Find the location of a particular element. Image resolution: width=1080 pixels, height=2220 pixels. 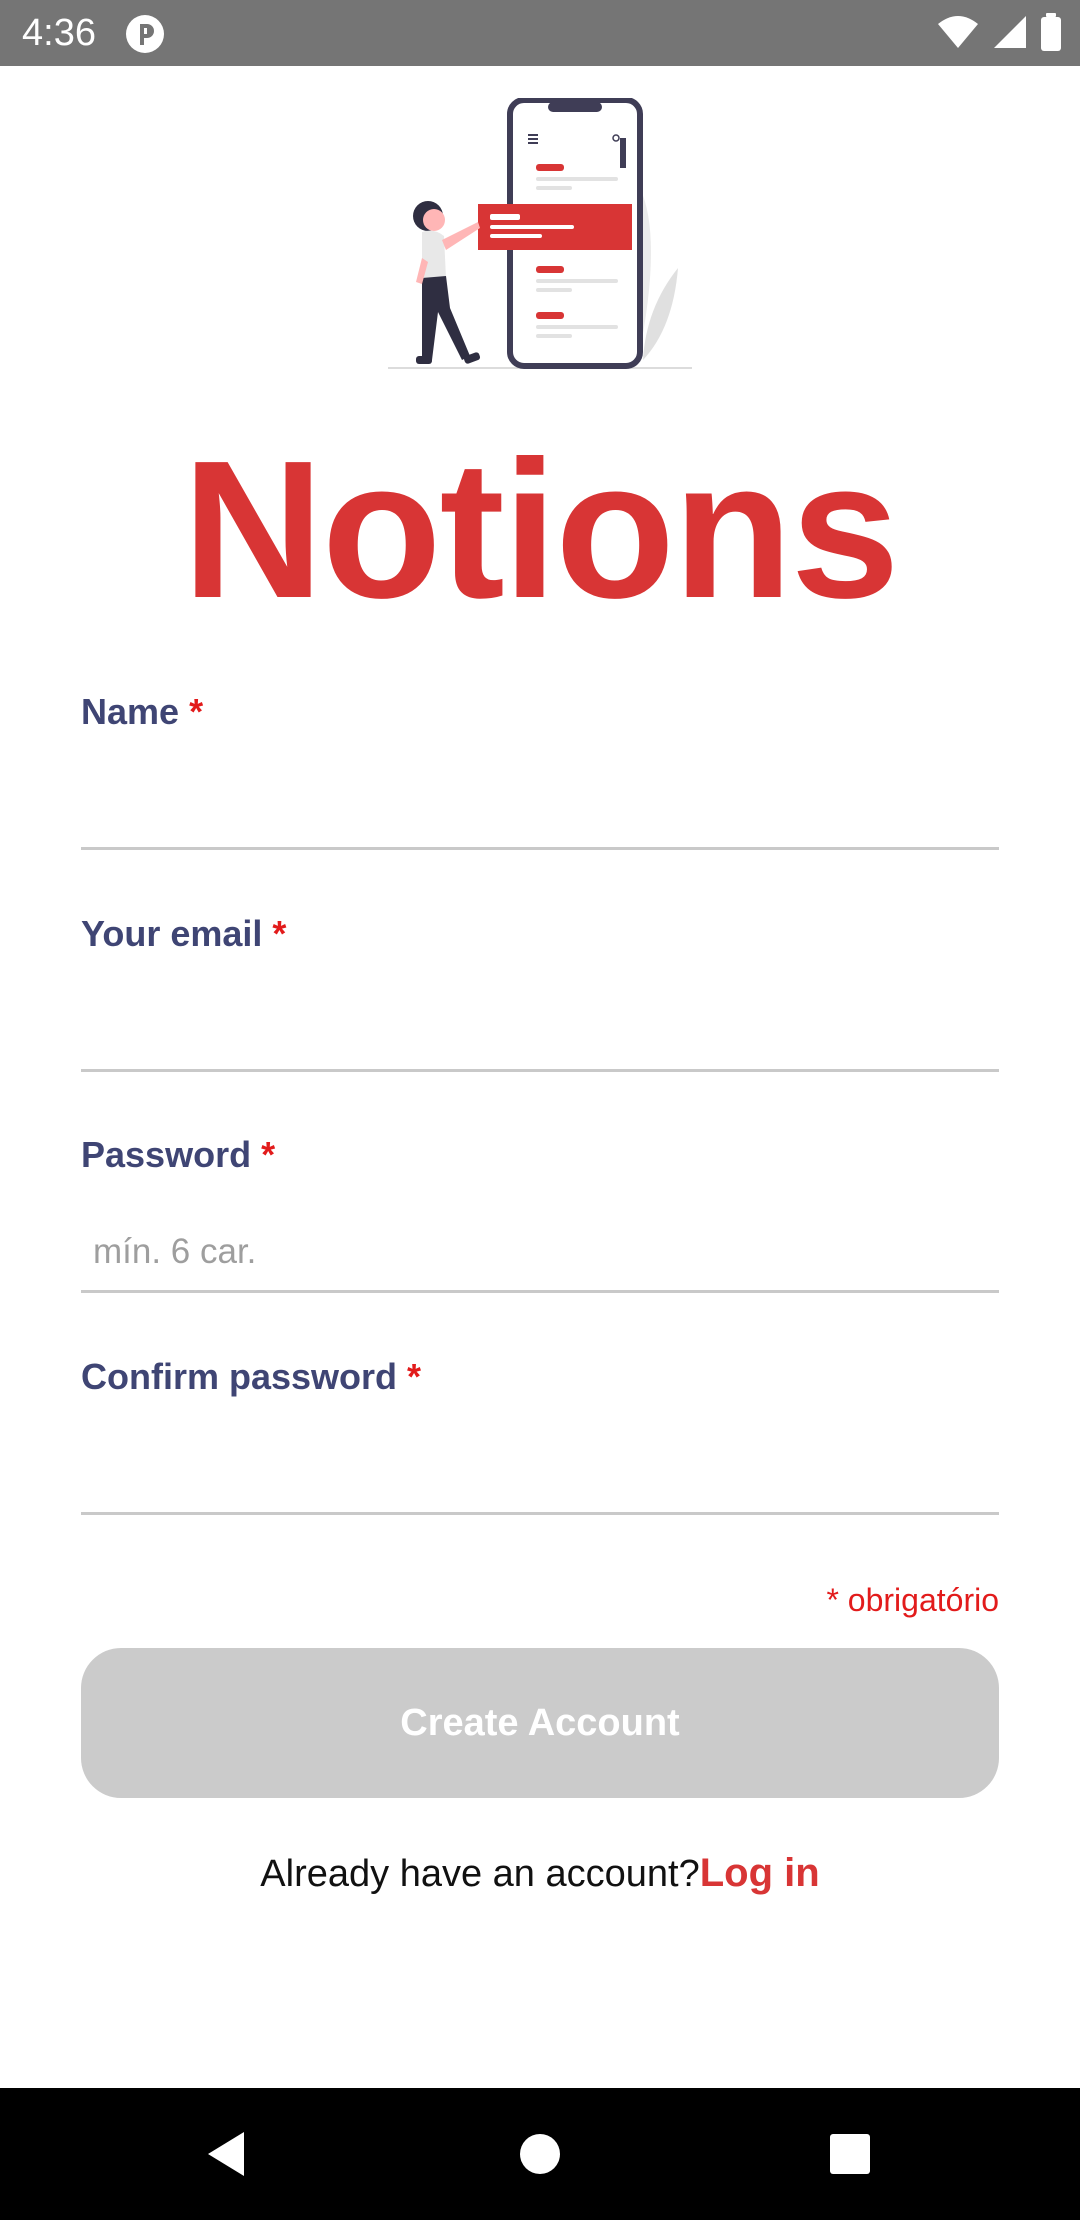

email-input is located at coordinates (540, 1032).